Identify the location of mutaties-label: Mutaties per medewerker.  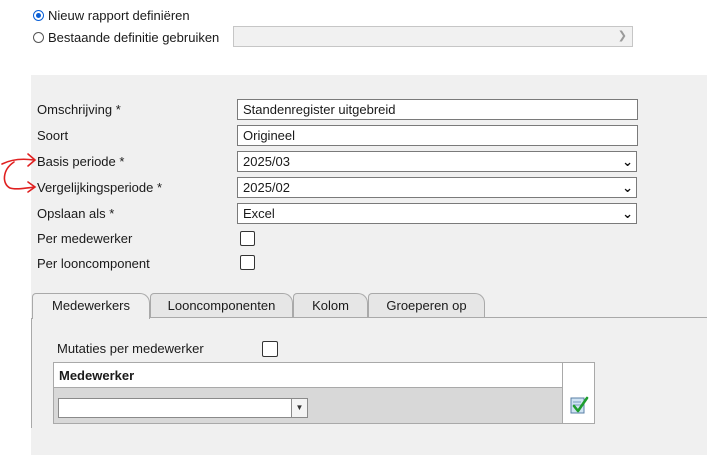
(130, 348).